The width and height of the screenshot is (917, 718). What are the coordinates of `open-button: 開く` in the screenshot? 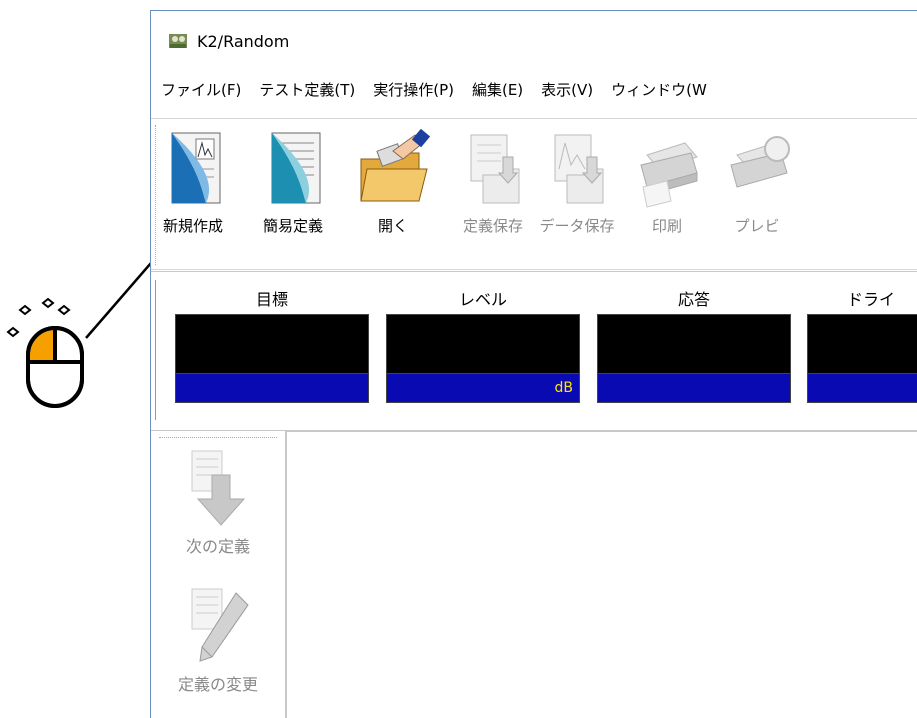 It's located at (393, 194).